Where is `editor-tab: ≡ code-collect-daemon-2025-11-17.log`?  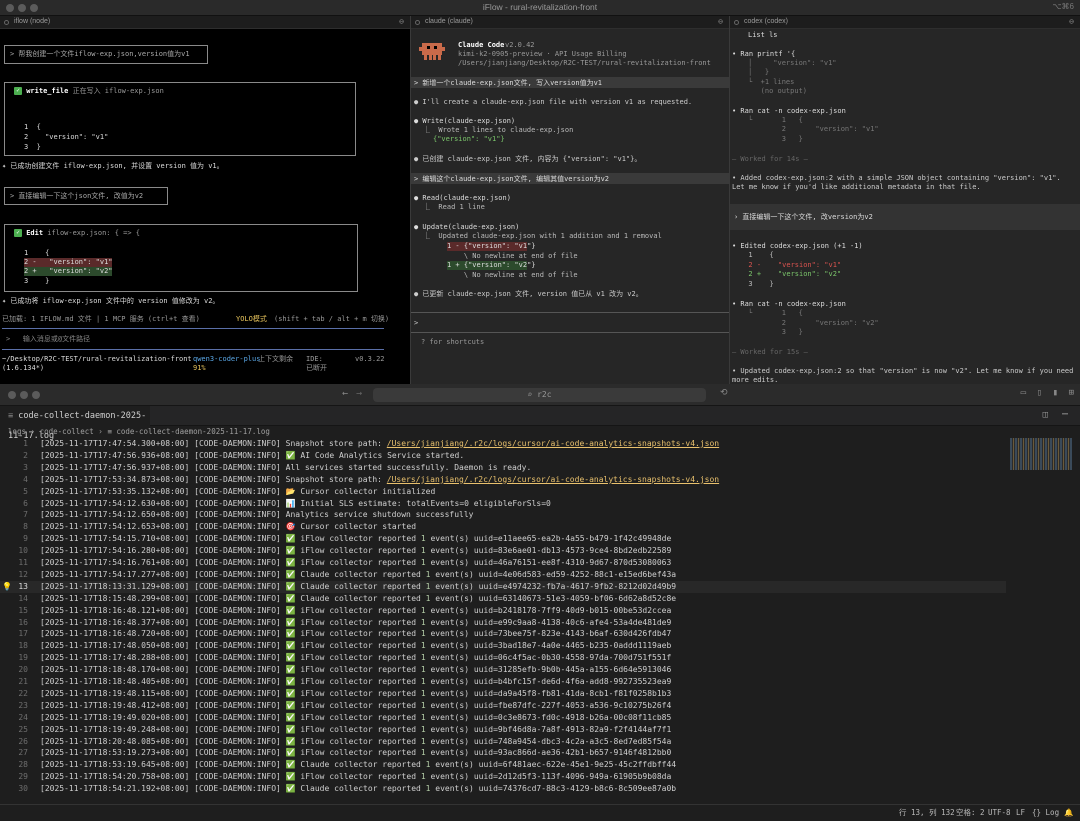 editor-tab: ≡ code-collect-daemon-2025-11-17.log is located at coordinates (75, 423).